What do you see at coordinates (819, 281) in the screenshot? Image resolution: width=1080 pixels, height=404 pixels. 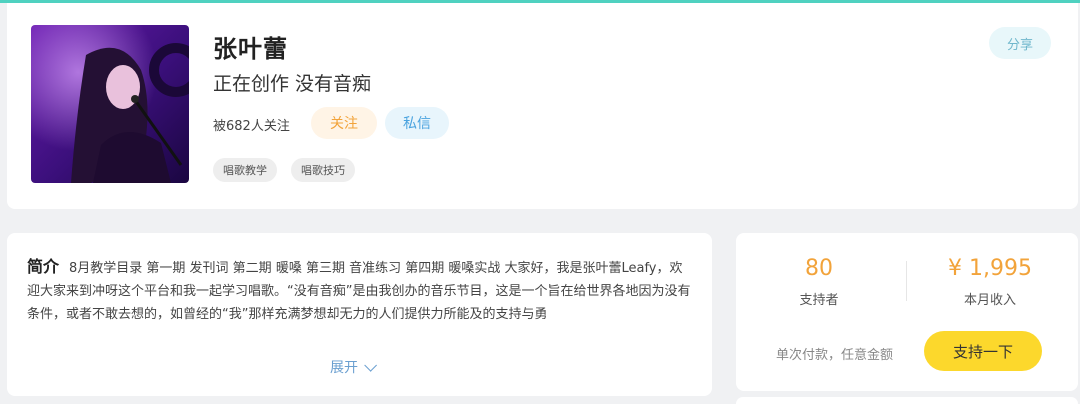 I see `supporters-stat: 80 支持者` at bounding box center [819, 281].